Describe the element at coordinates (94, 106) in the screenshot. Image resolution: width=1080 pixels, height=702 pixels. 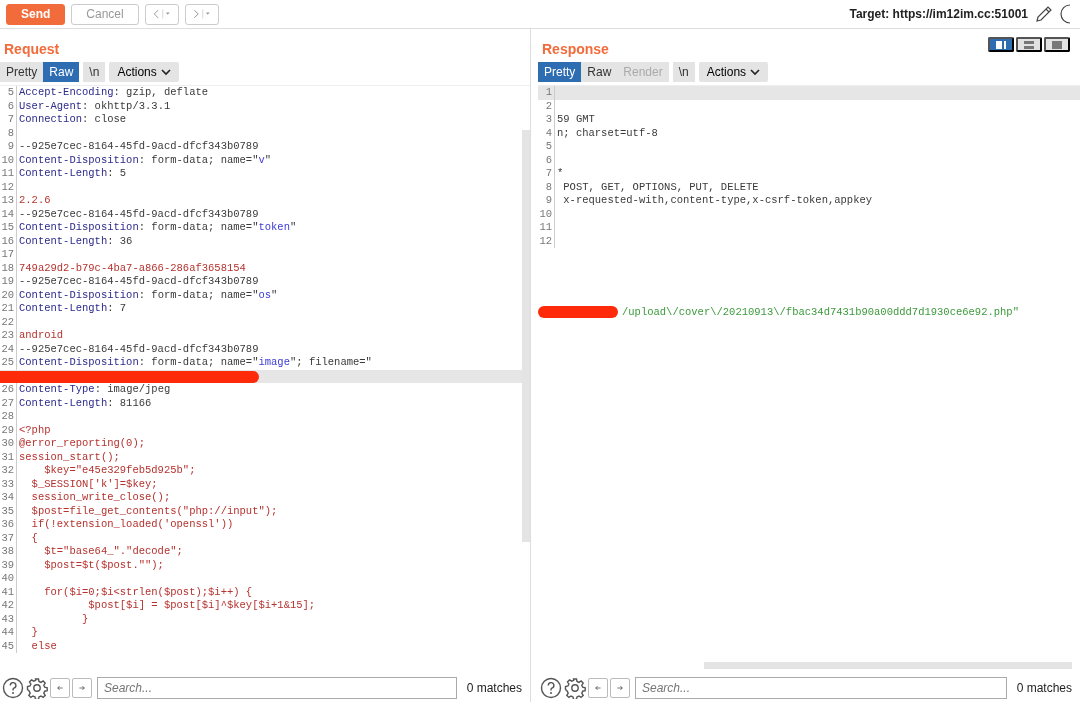
I see `code-line: User-Agent: okhttp/3.3.1` at that location.